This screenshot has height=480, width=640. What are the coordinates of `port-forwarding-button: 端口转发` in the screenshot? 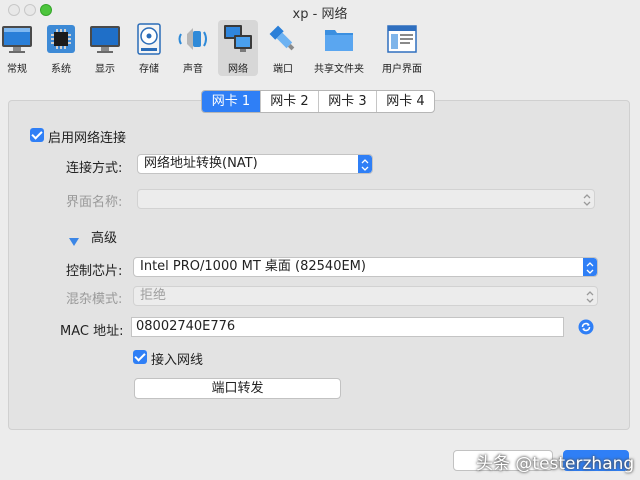 It's located at (237, 388).